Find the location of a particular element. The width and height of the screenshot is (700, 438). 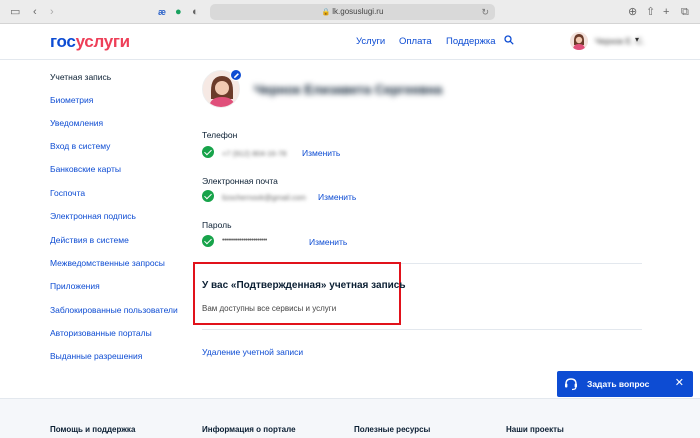

evernote-icon: ● is located at coordinates (178, 12).